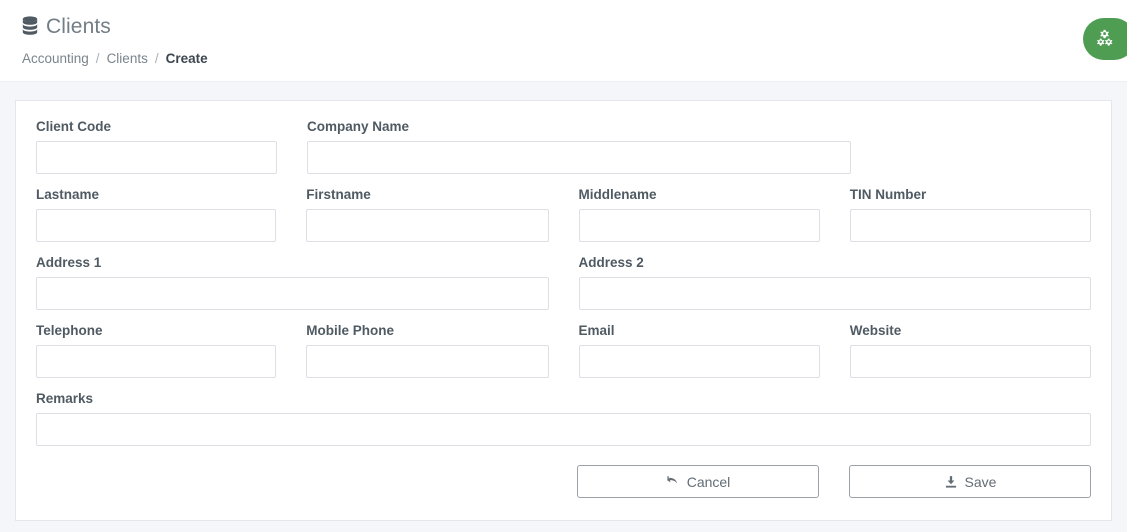 Image resolution: width=1127 pixels, height=532 pixels. What do you see at coordinates (563, 429) in the screenshot?
I see `remarks-input` at bounding box center [563, 429].